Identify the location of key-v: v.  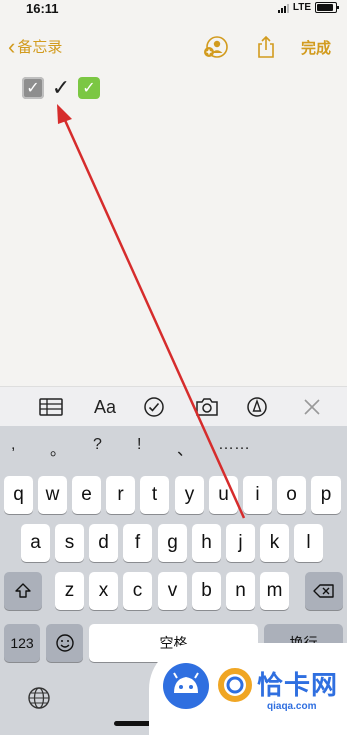
(172, 591).